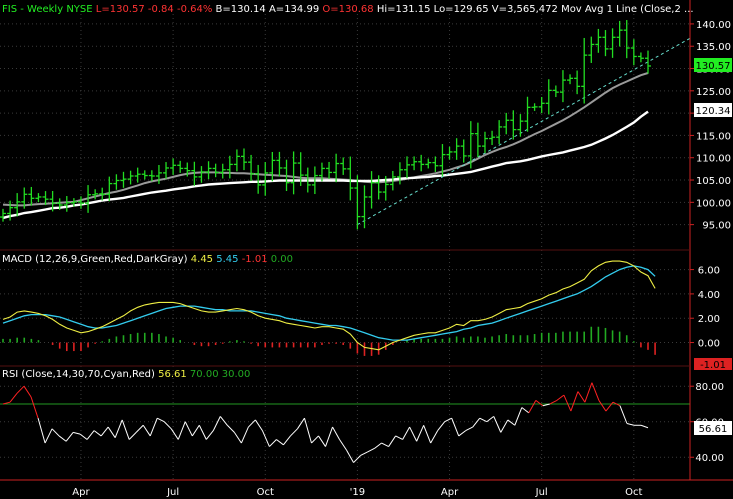 The height and width of the screenshot is (499, 733). I want to click on rsi-tick-label: 80.00, so click(709, 387).